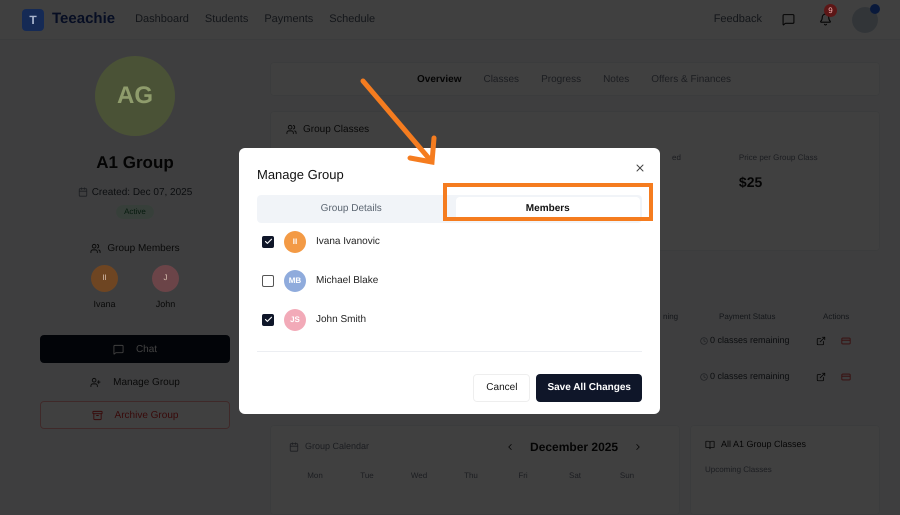 This screenshot has width=900, height=515. Describe the element at coordinates (341, 320) in the screenshot. I see `member-name: John Smith` at that location.